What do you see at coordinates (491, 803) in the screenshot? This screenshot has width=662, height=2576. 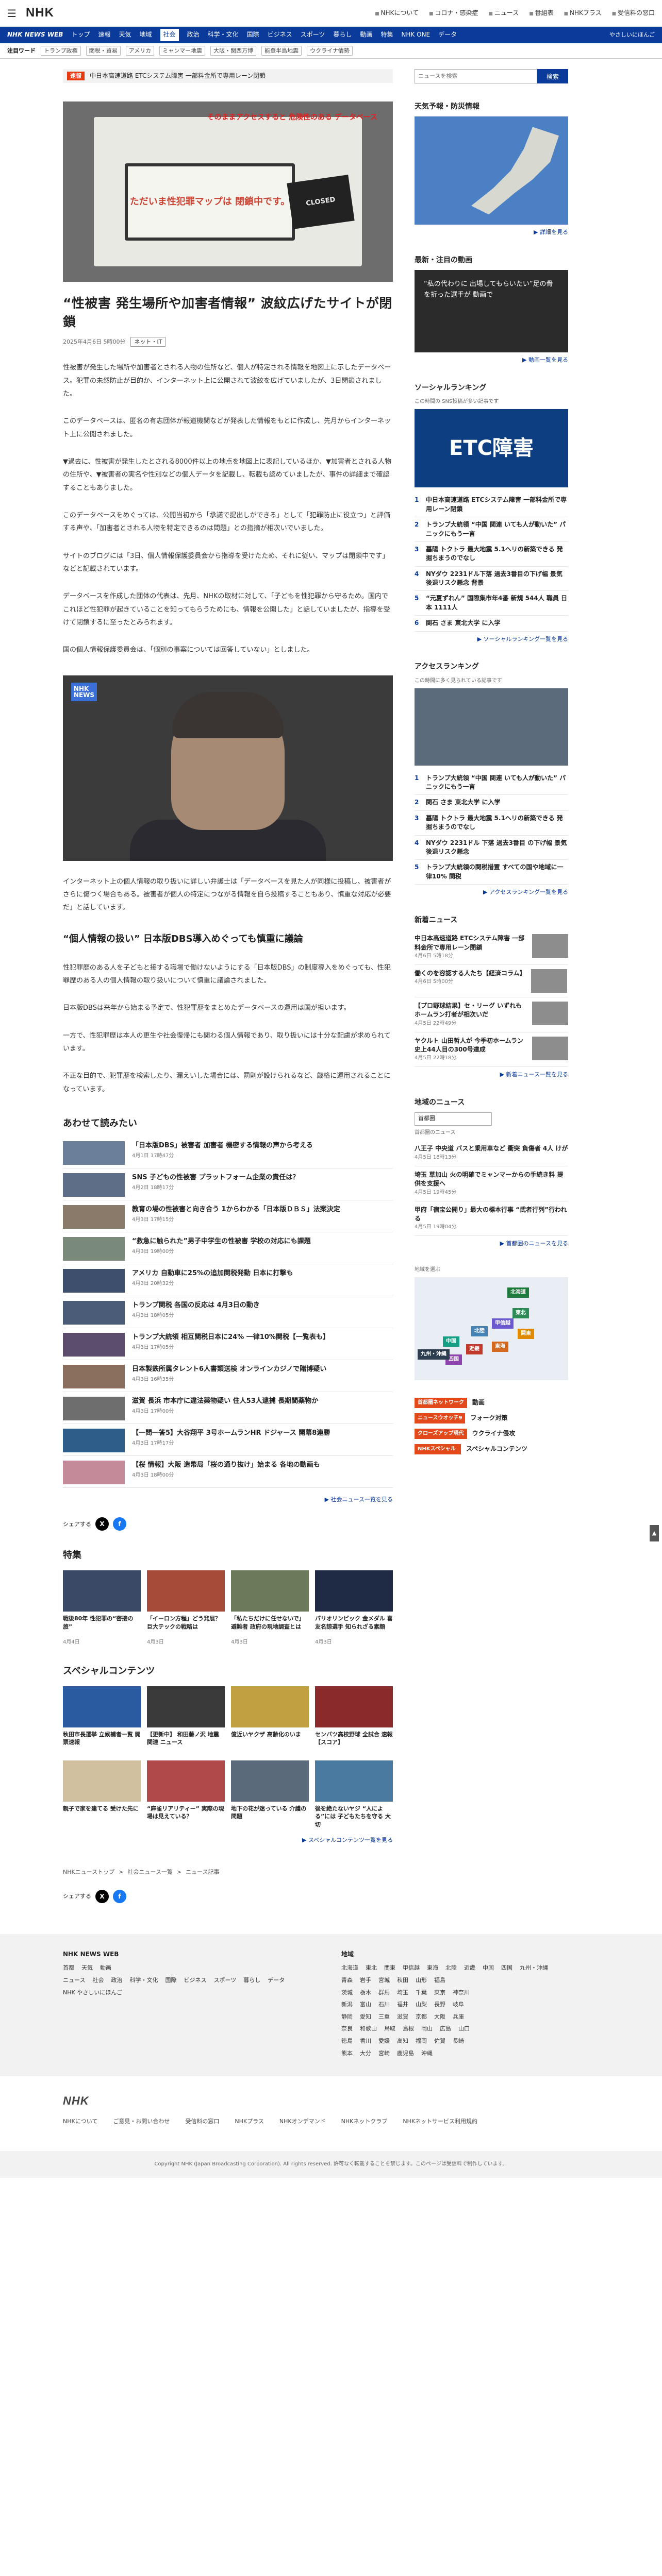 I see `rank-item: 2 関石 さま 東北大学 に入学` at bounding box center [491, 803].